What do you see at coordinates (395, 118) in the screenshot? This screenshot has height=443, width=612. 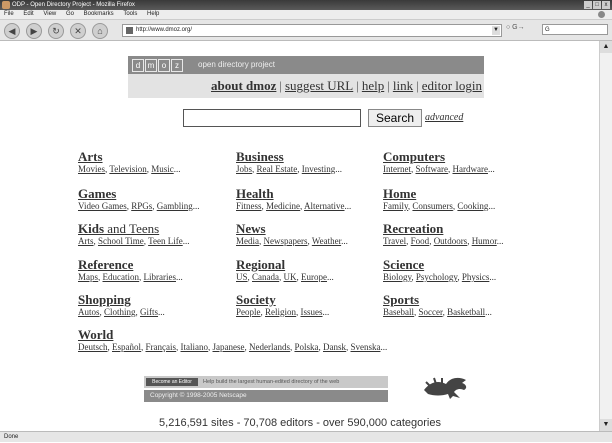 I see `search-button: Search` at bounding box center [395, 118].